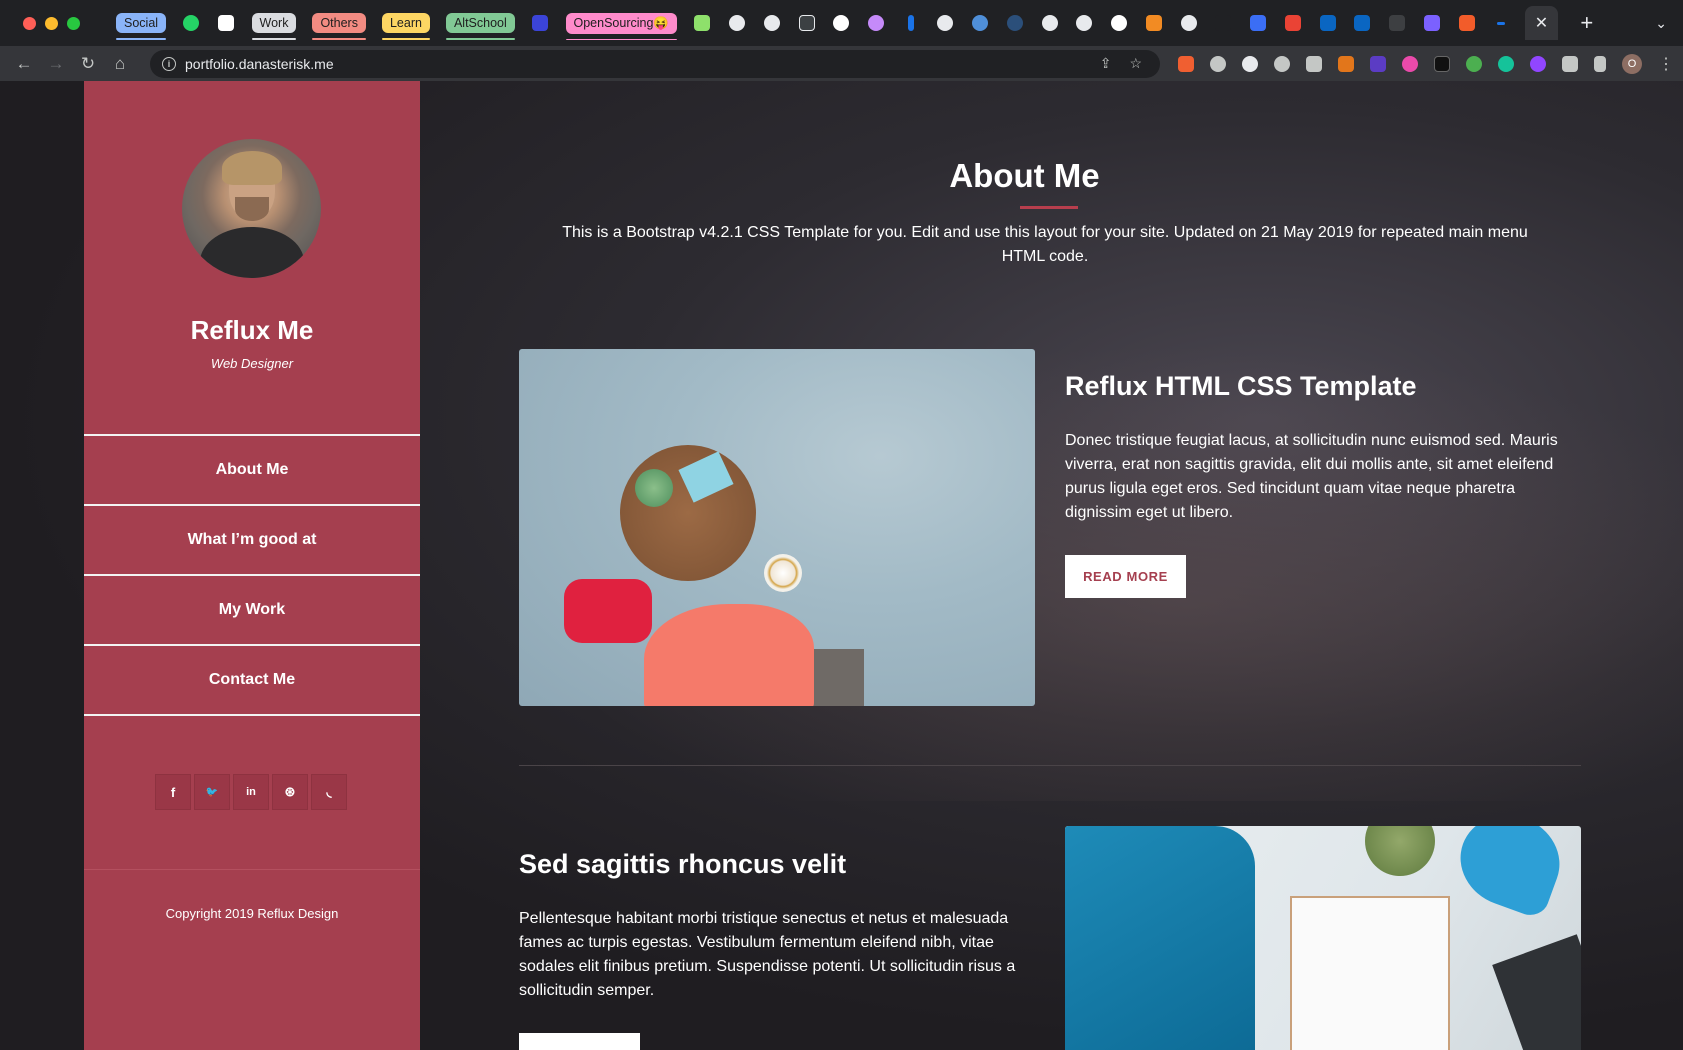  What do you see at coordinates (1106, 63) in the screenshot?
I see `share-icon: ⇪` at bounding box center [1106, 63].